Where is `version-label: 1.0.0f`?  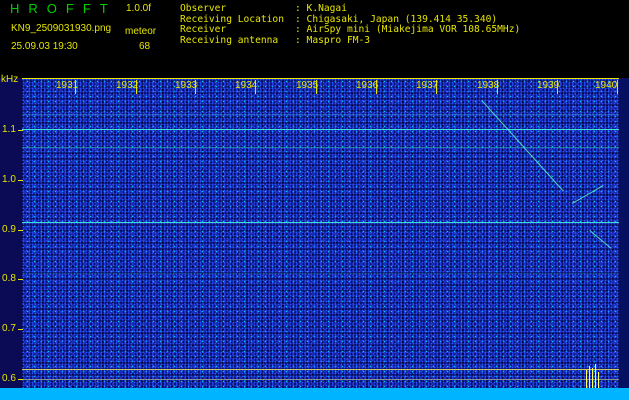 version-label: 1.0.0f is located at coordinates (139, 8).